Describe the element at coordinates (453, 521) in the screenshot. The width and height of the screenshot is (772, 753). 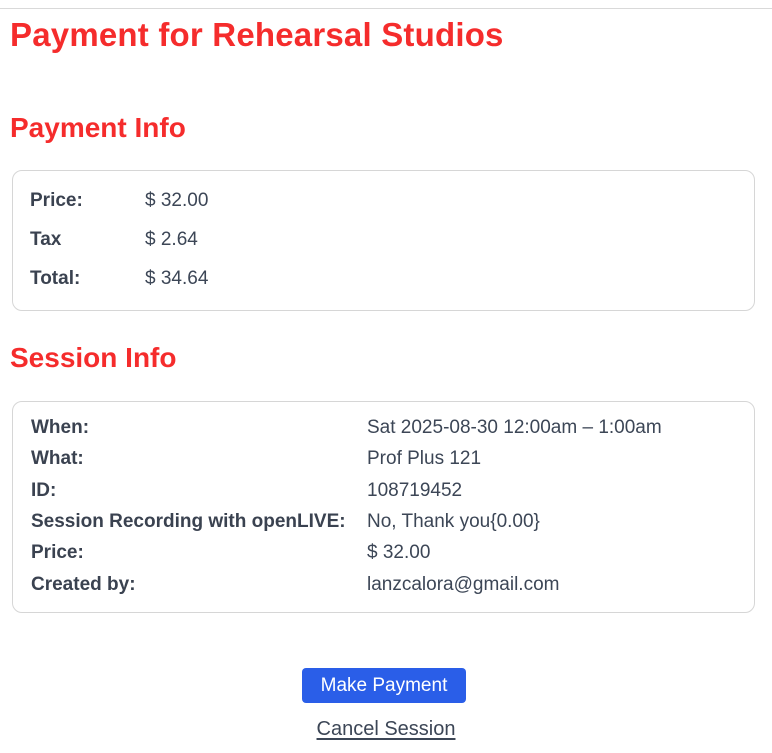
I see `session-recording-value: No, Thank you{0.00}` at that location.